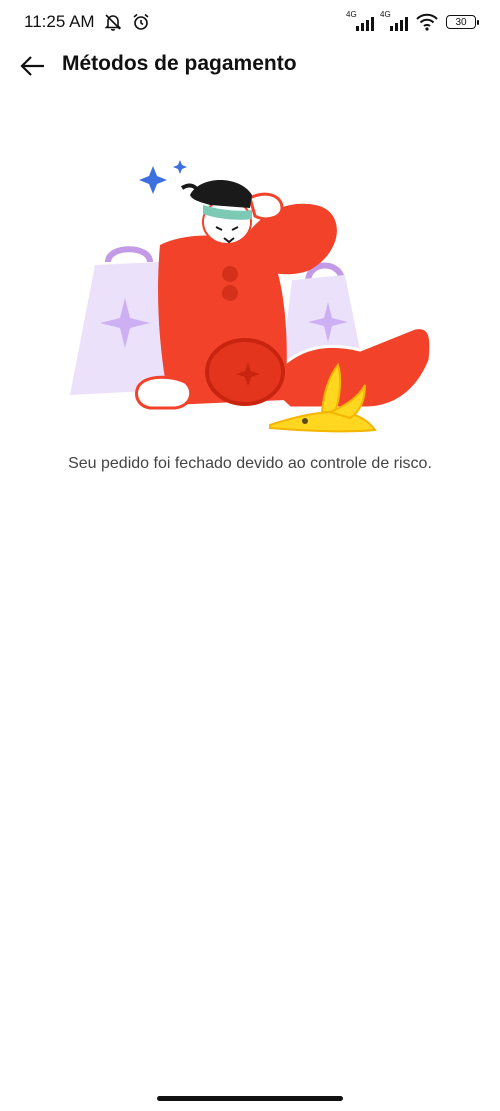  Describe the element at coordinates (284, 295) in the screenshot. I see `person-figure` at that location.